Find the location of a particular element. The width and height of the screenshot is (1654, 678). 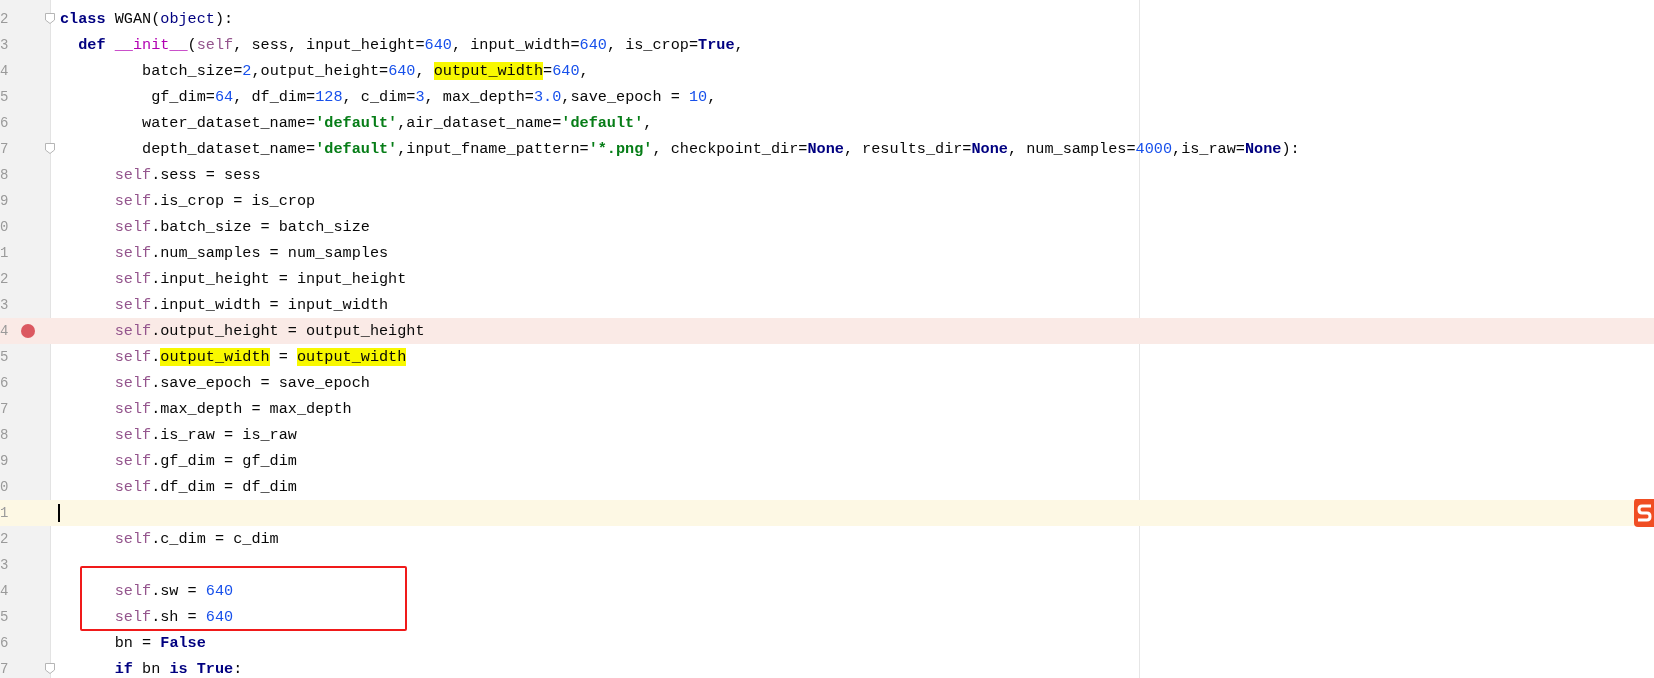

code-line: self.input_width = input_width is located at coordinates (251, 305).